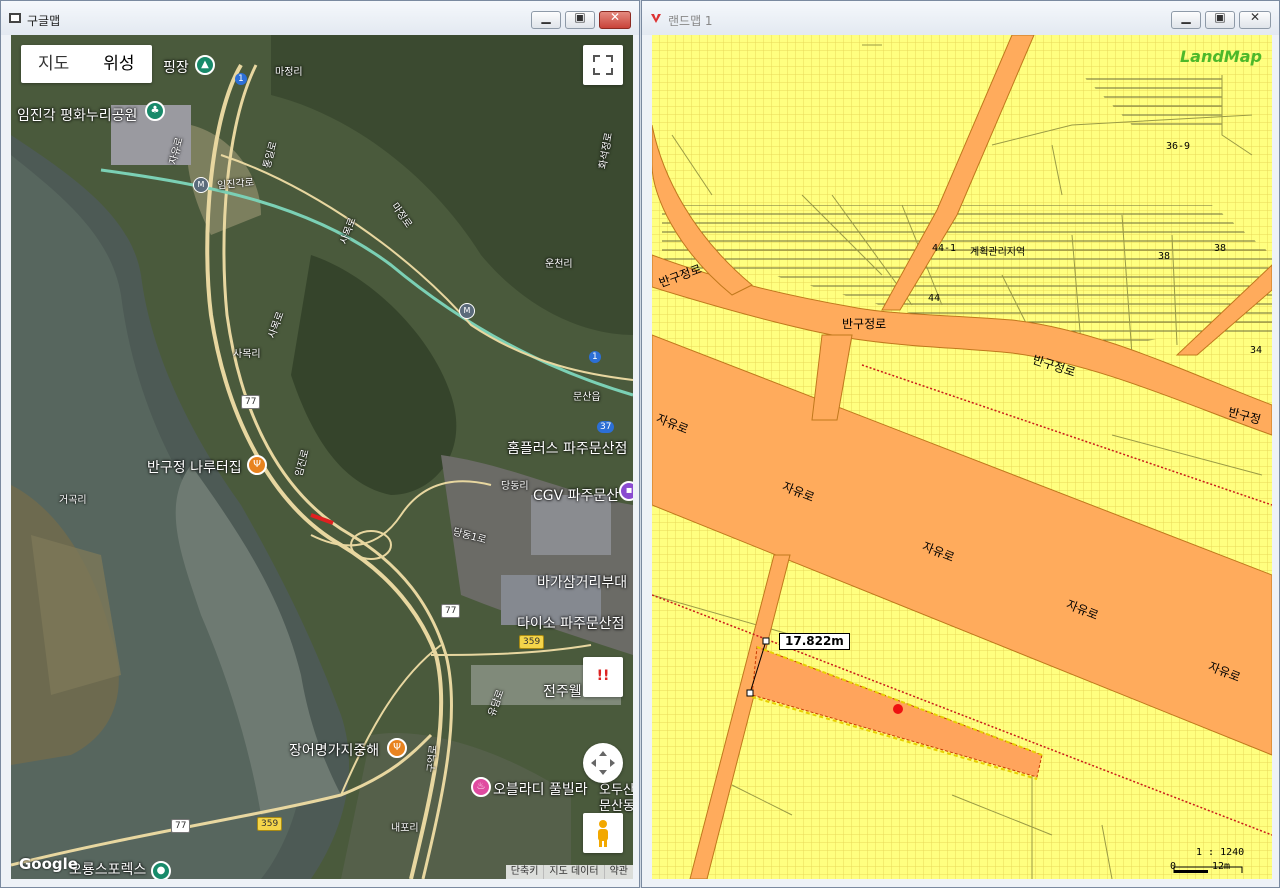 The image size is (1280, 888). Describe the element at coordinates (48, 864) in the screenshot. I see `google-logo: Google` at that location.